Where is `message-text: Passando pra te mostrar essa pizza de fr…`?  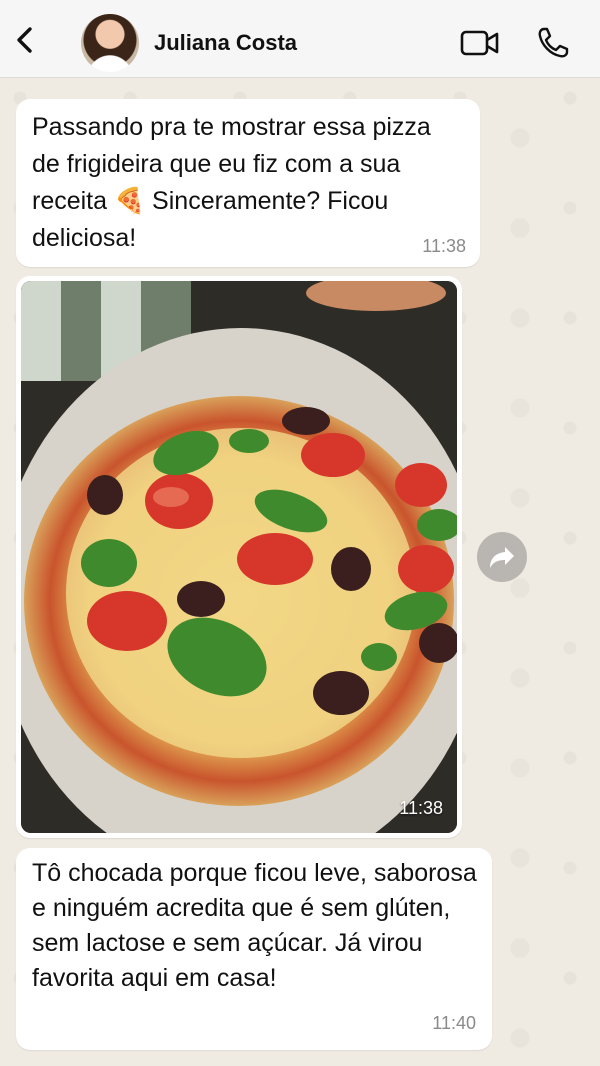
message-text: Passando pra te mostrar essa pizza de fr… is located at coordinates (231, 182).